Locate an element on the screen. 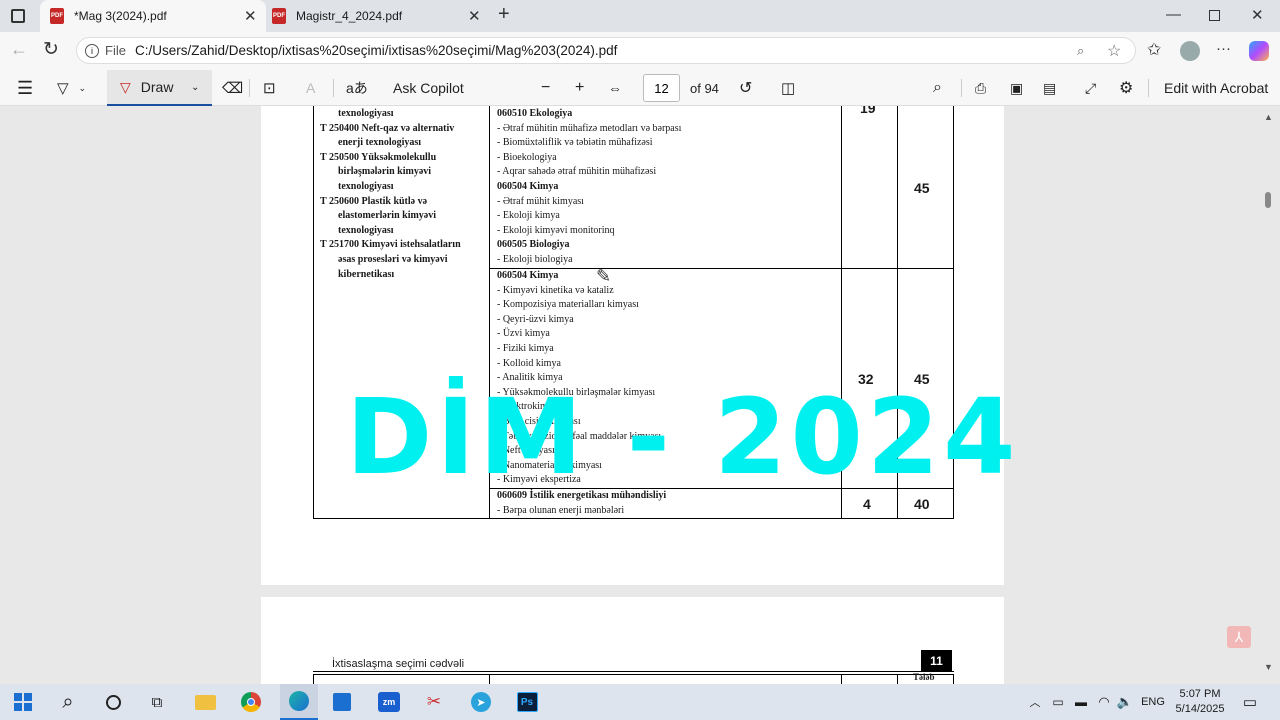 The width and height of the screenshot is (1280, 720). copilot-icon is located at coordinates (1259, 51).